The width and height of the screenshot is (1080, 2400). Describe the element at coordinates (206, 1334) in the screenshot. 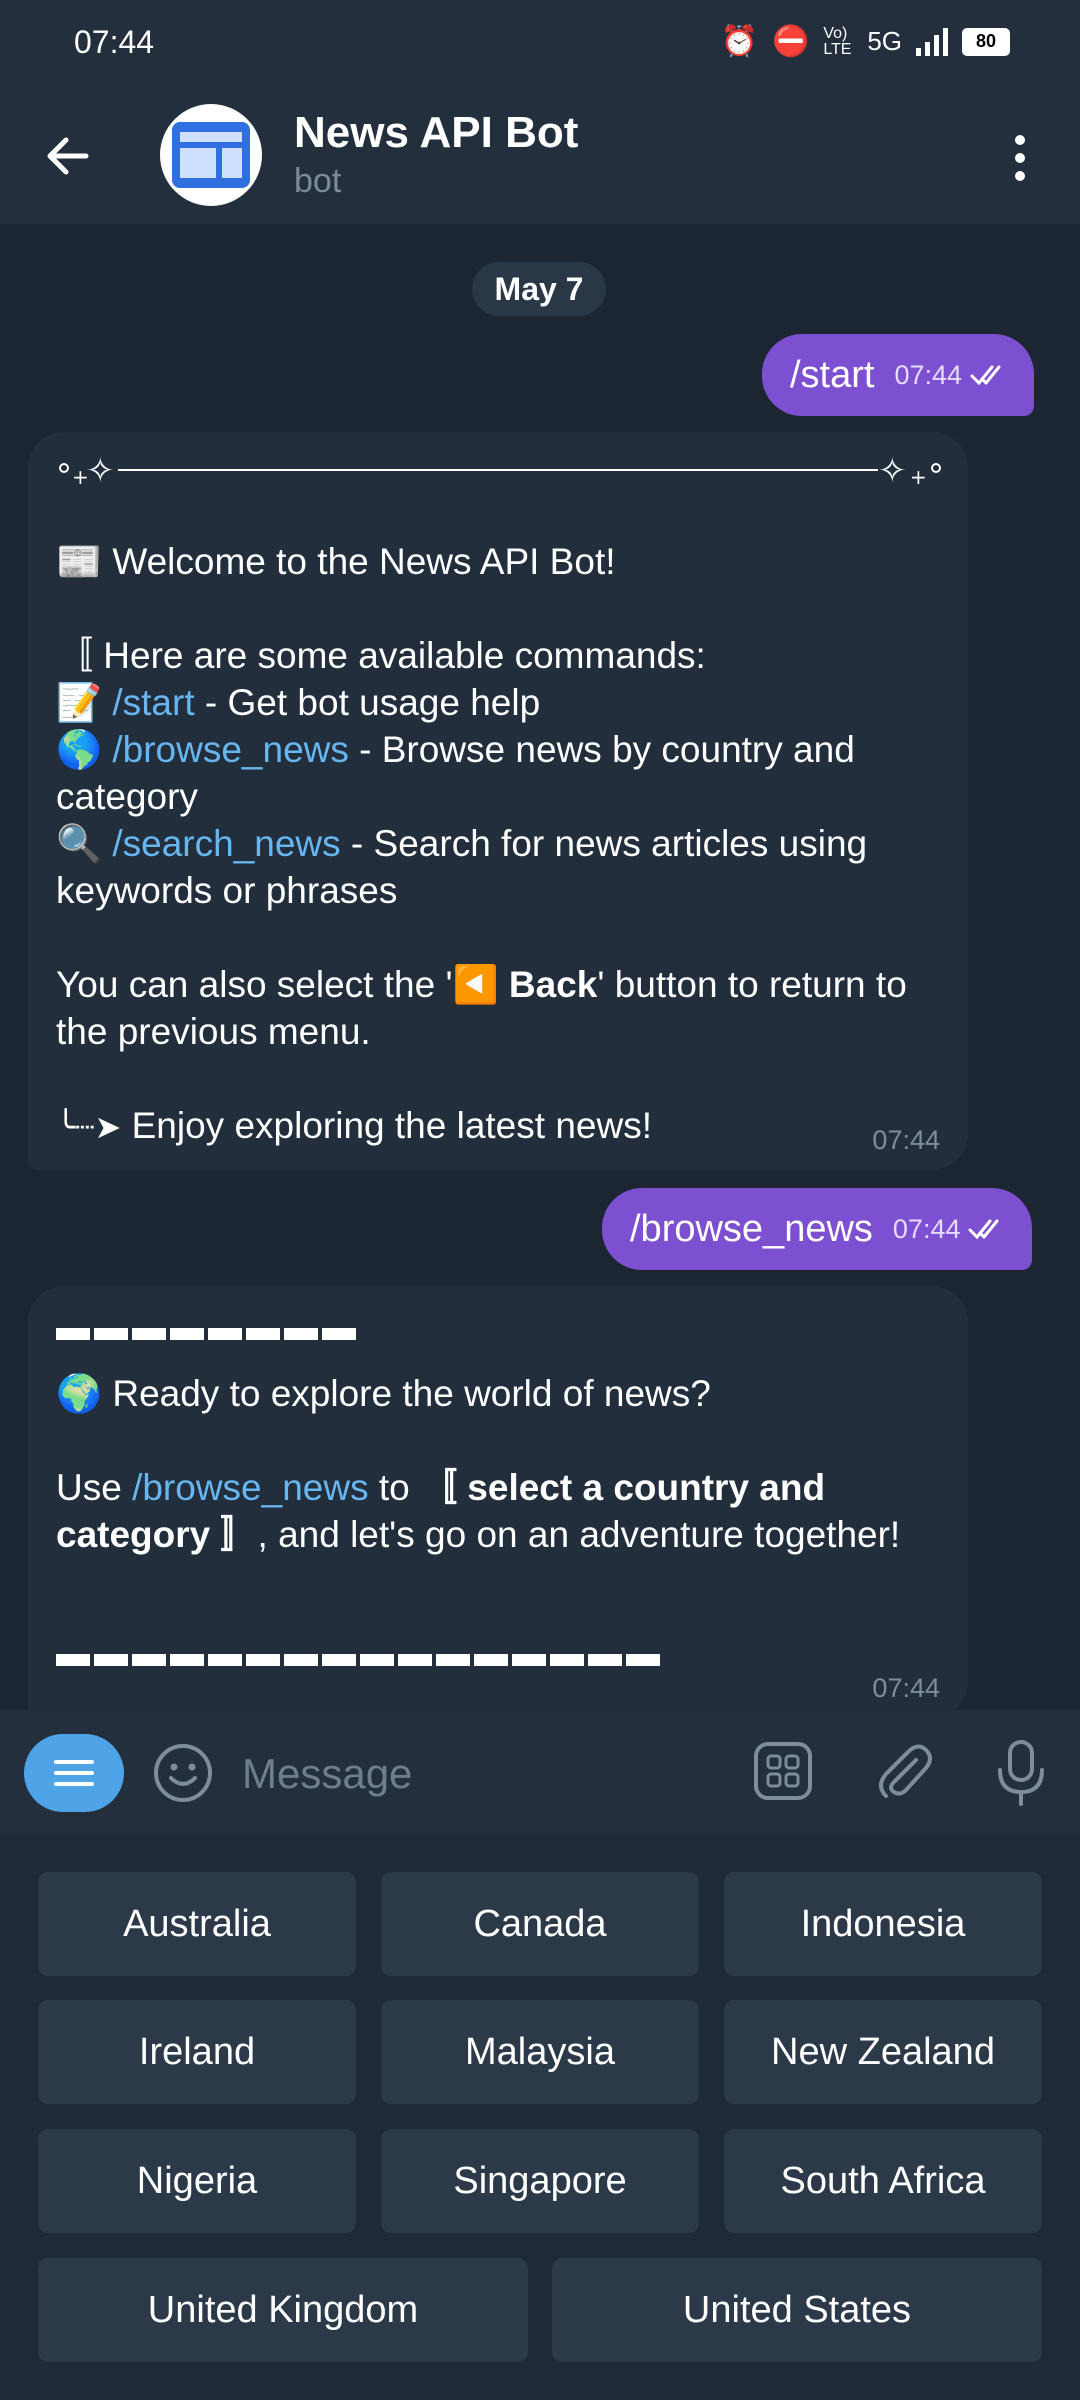

I see `dash-divider-top` at that location.